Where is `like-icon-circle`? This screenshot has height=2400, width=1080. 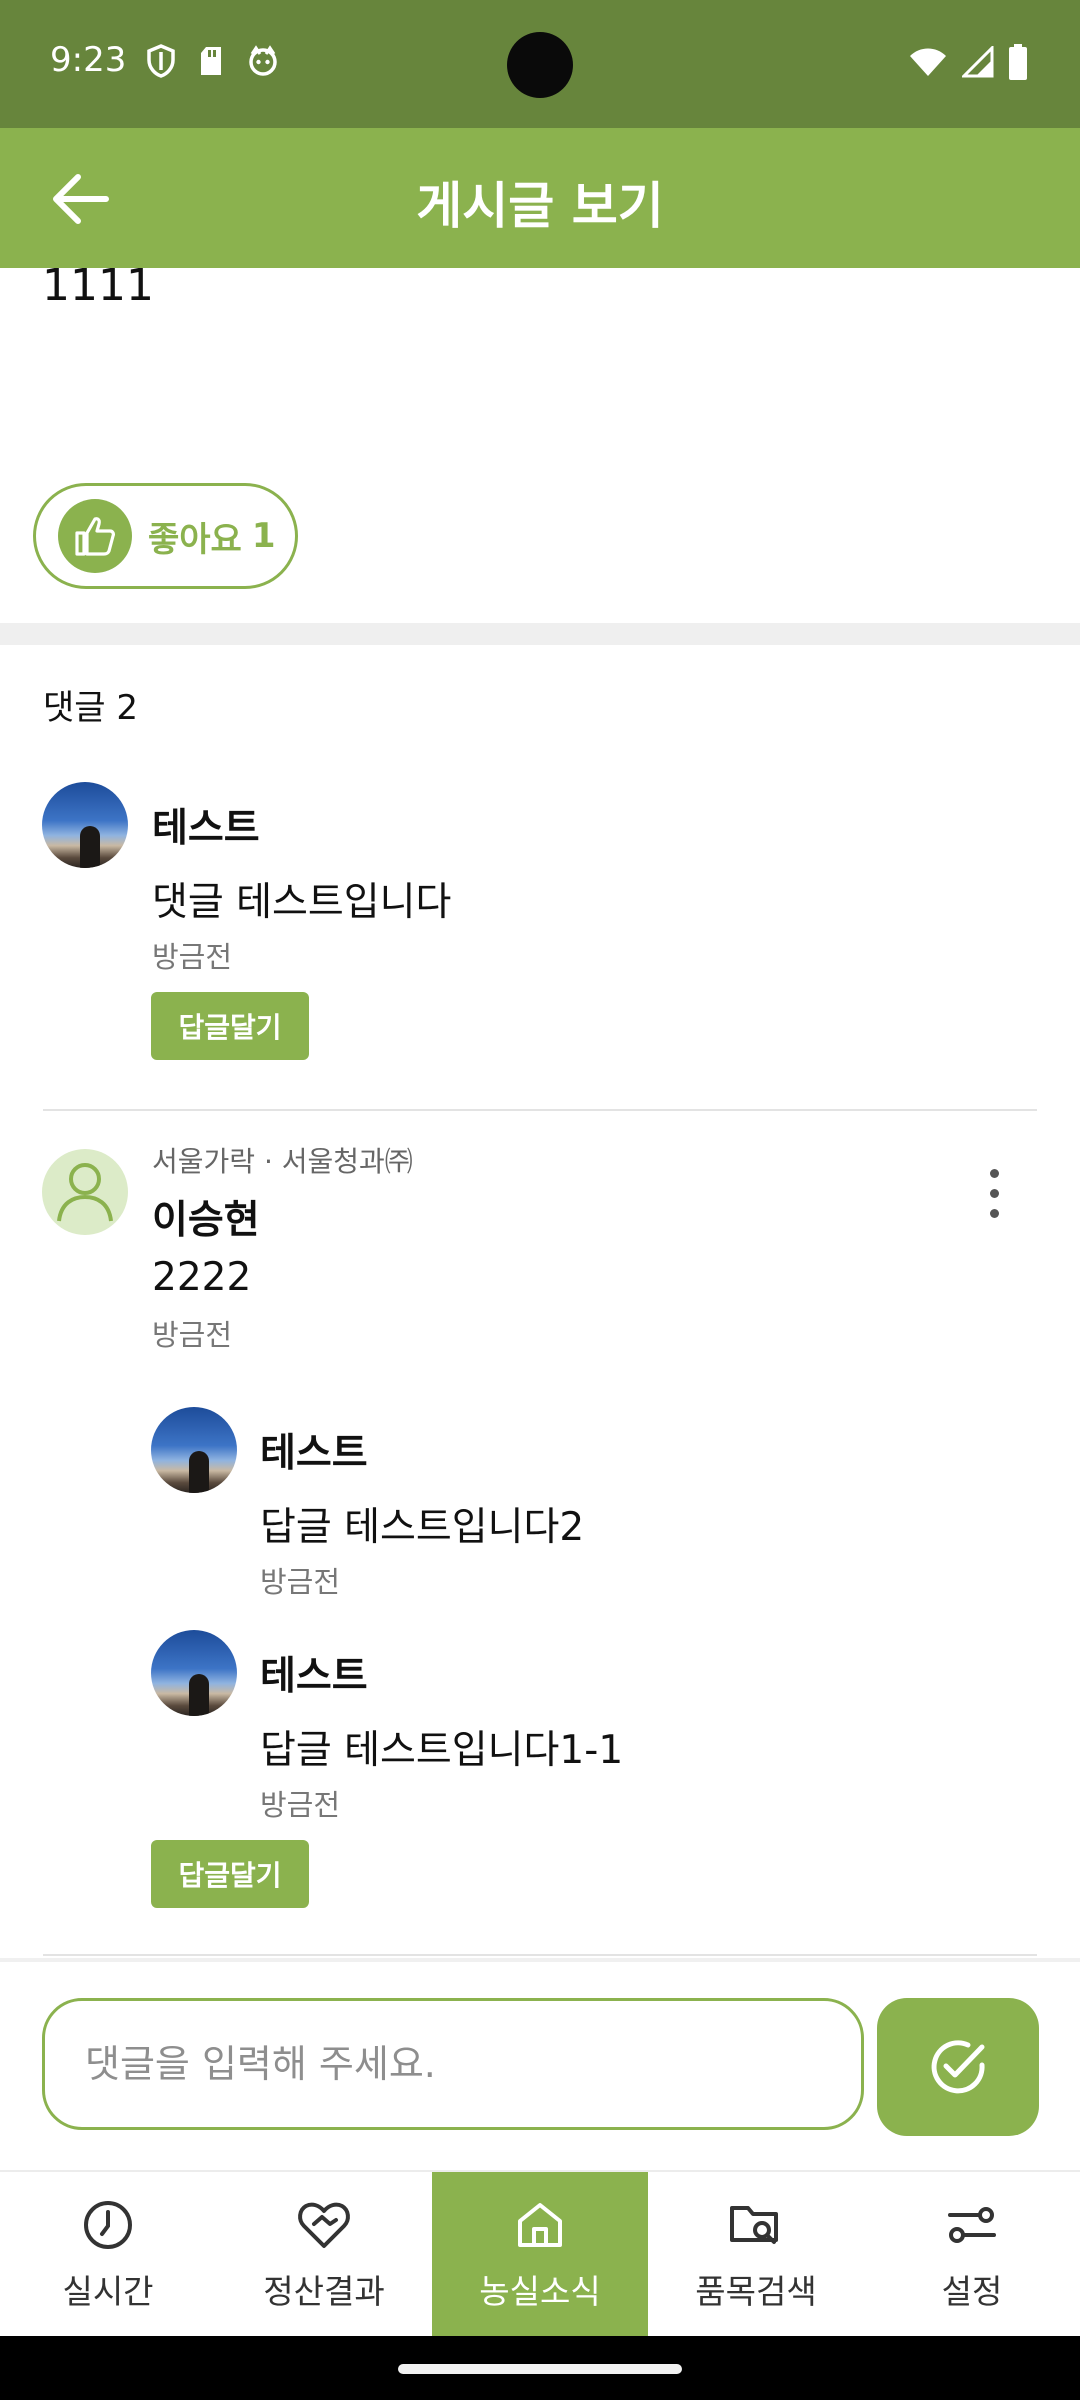 like-icon-circle is located at coordinates (95, 536).